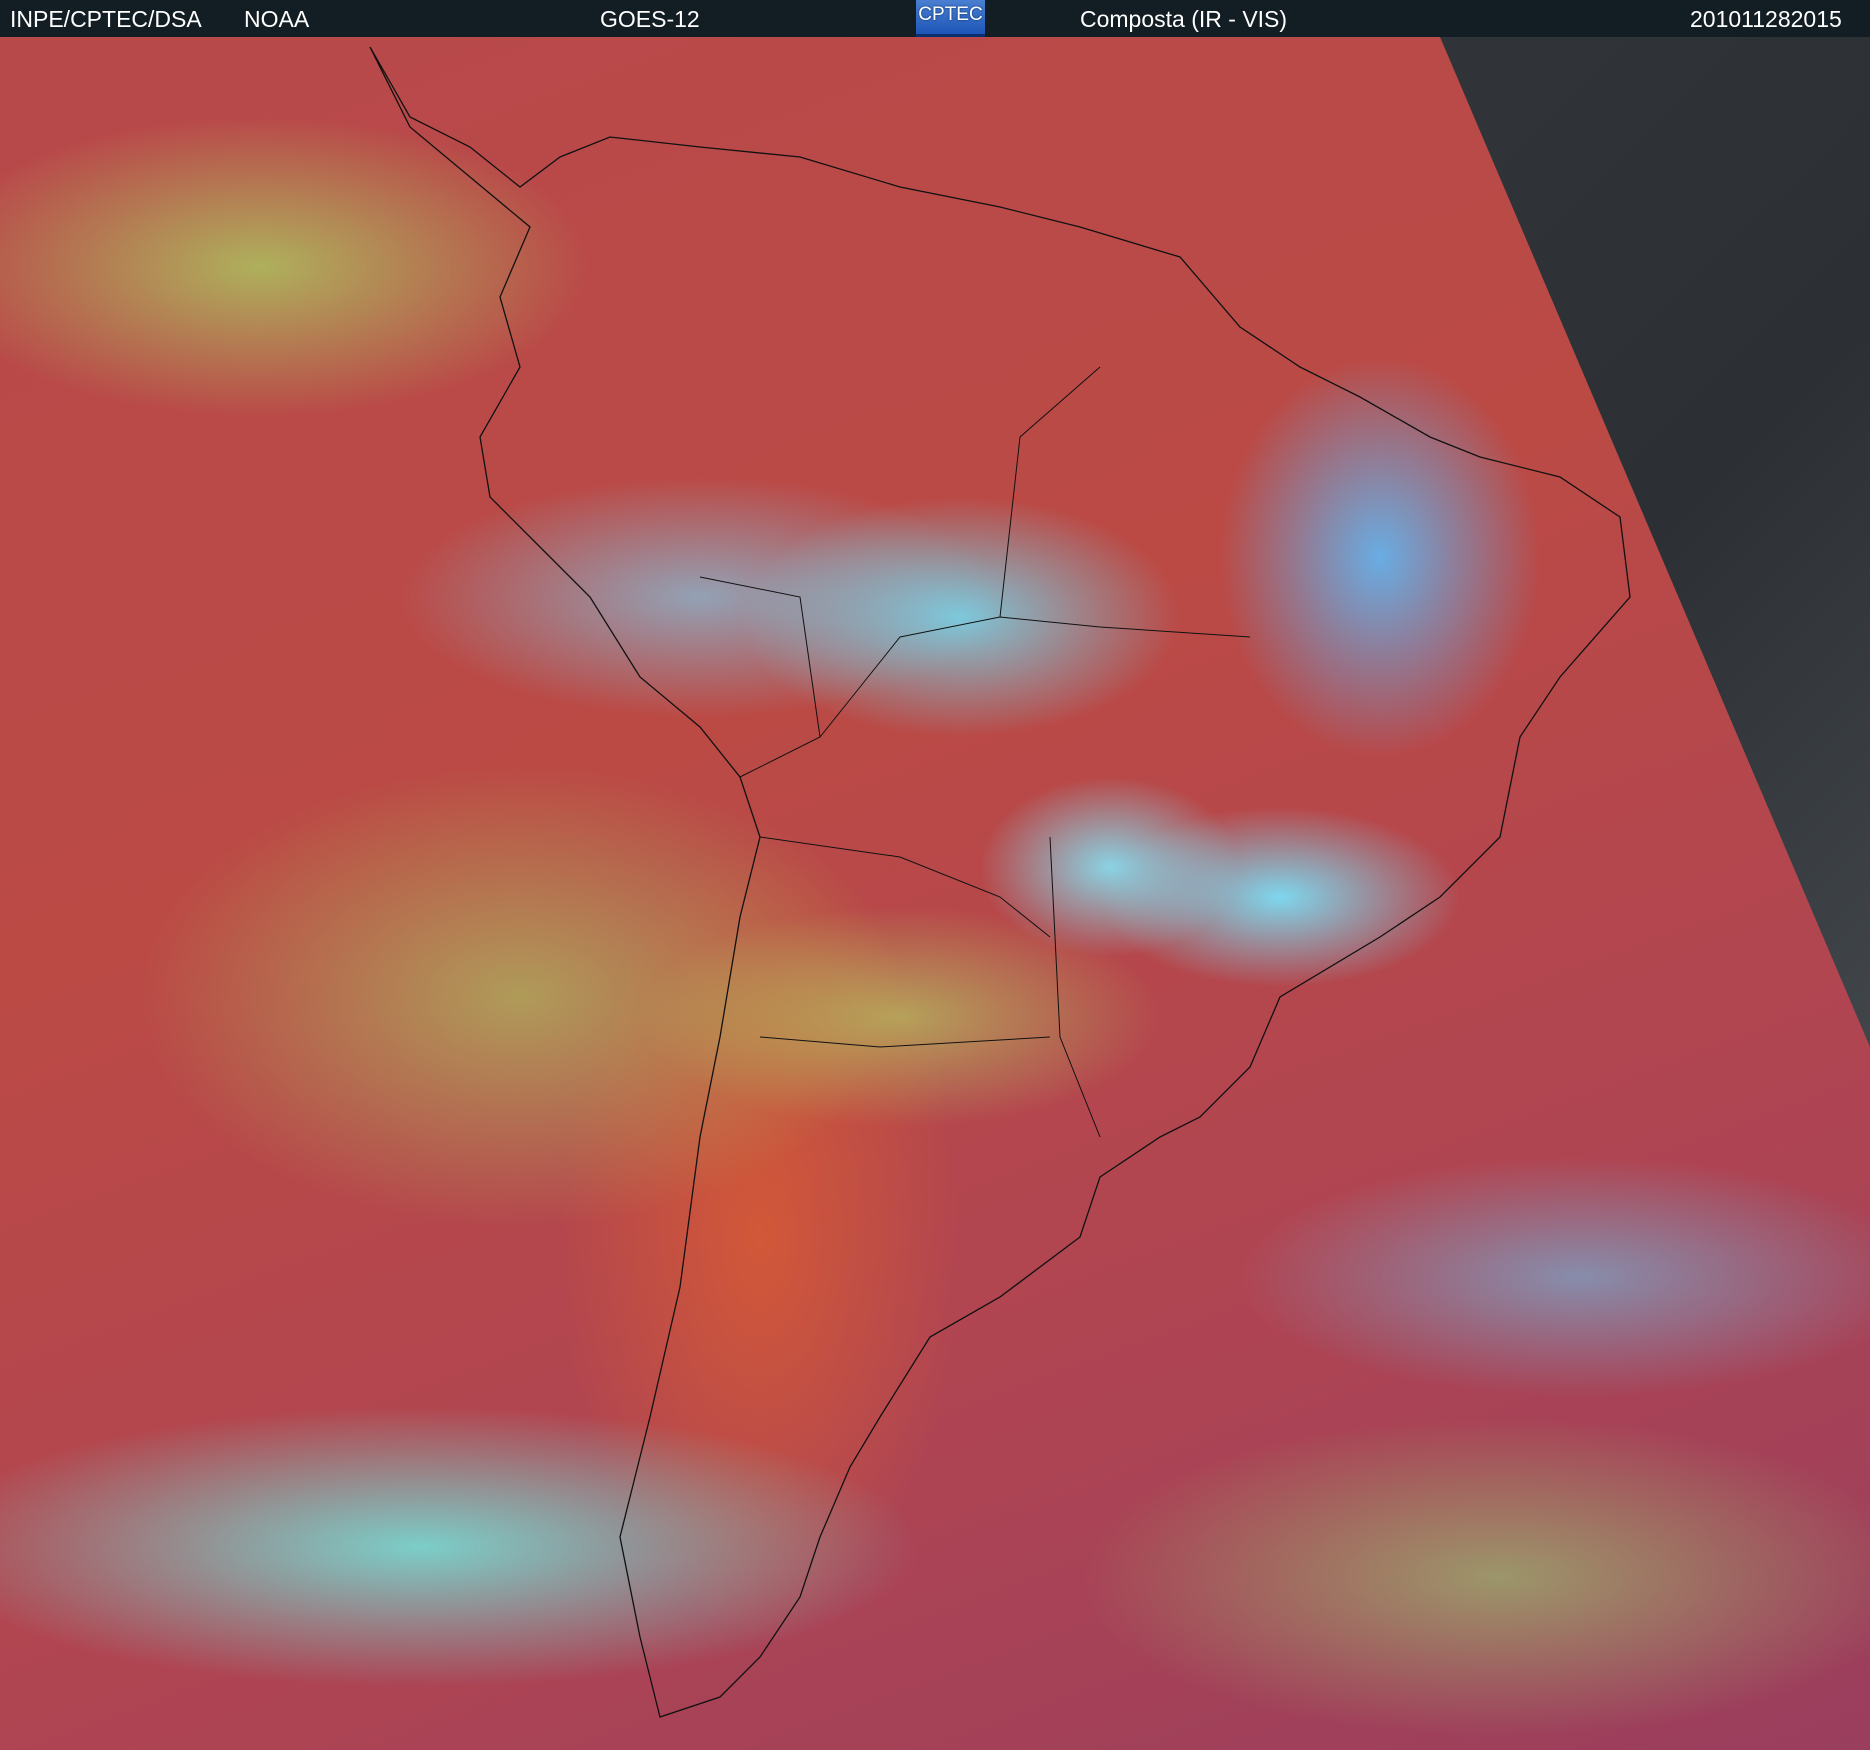 The image size is (1870, 1750). Describe the element at coordinates (1766, 19) in the screenshot. I see `timestamp-label: 201011282015` at that location.